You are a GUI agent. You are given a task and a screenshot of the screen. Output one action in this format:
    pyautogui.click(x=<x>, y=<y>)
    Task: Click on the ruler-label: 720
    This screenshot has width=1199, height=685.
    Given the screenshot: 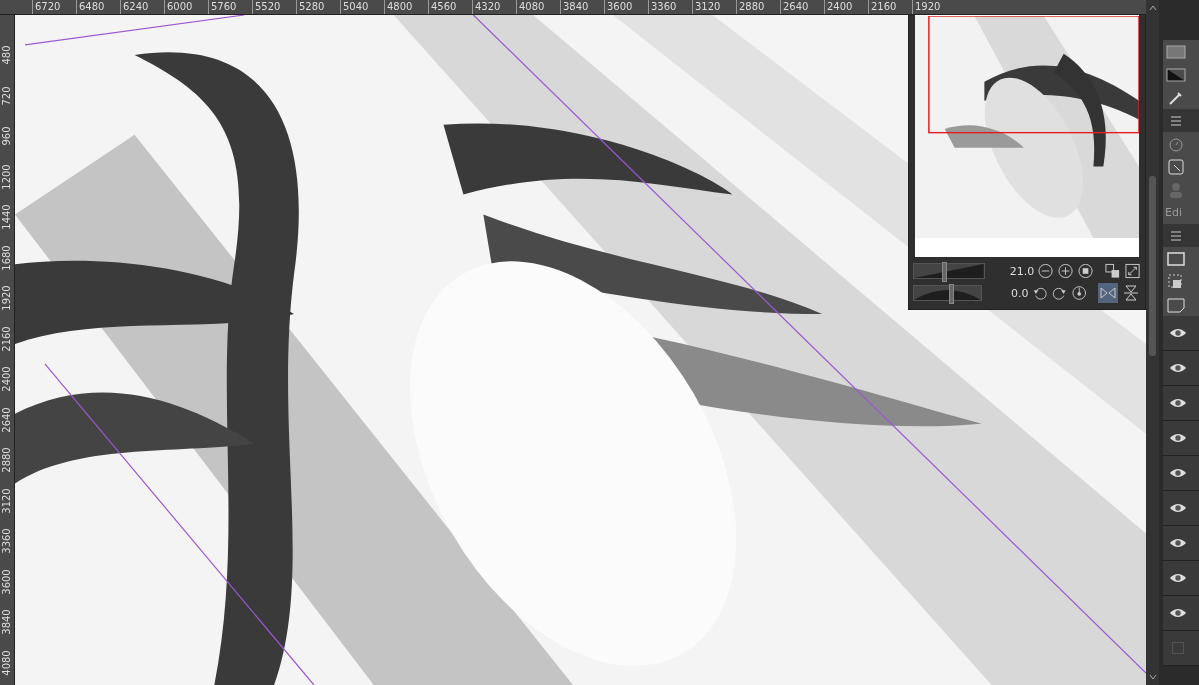 What is the action you would take?
    pyautogui.click(x=7, y=96)
    